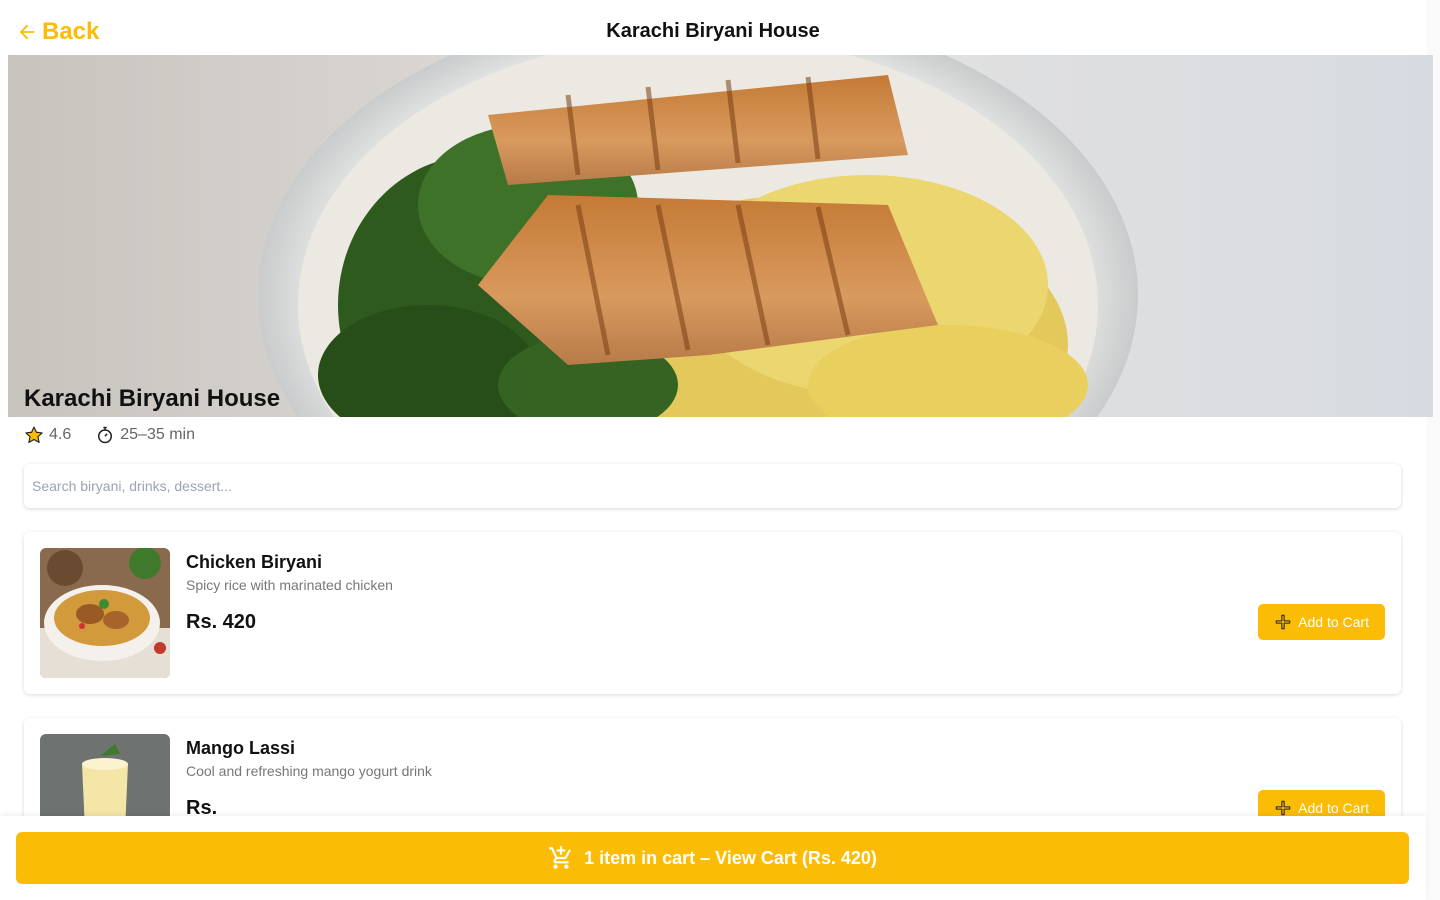 The height and width of the screenshot is (900, 1440). Describe the element at coordinates (289, 585) in the screenshot. I see `menu-item-description: Spicy rice with marinated chicken` at that location.